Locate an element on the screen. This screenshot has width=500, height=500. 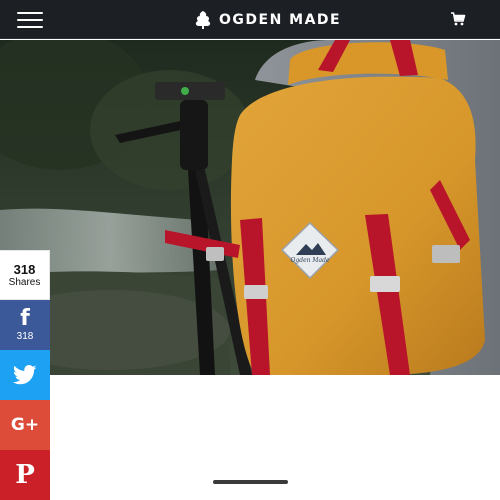
share-count-label: Shares is located at coordinates (24, 282).